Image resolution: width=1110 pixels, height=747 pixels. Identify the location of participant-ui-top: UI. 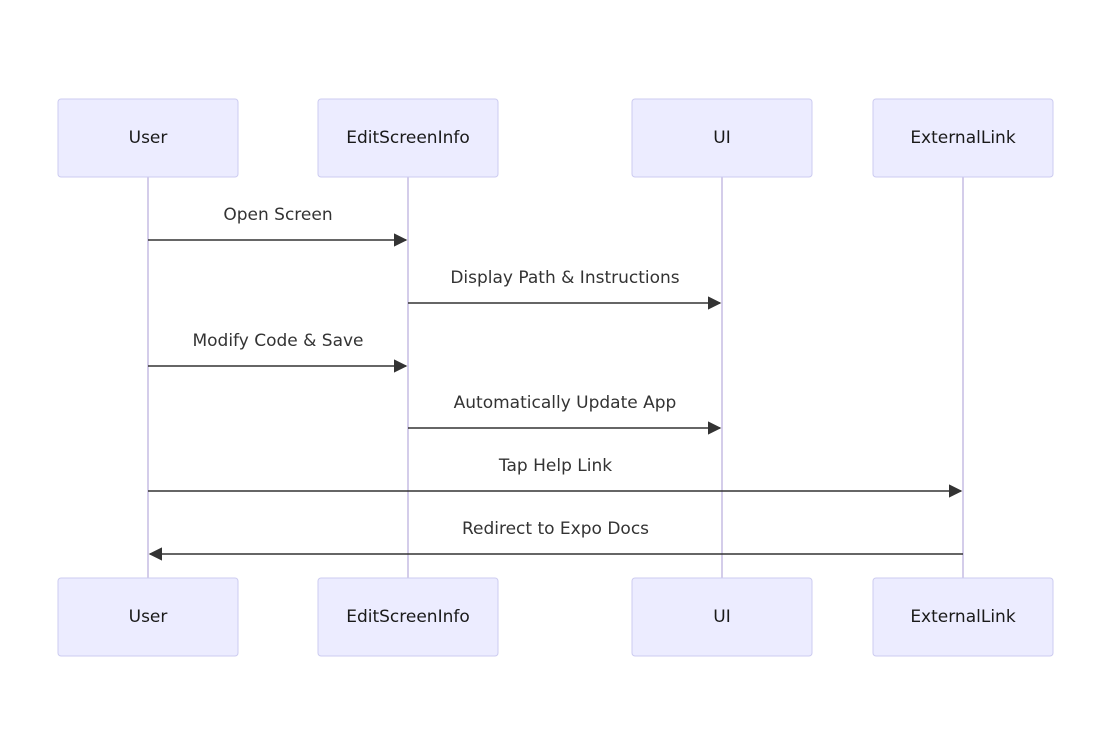
(722, 138).